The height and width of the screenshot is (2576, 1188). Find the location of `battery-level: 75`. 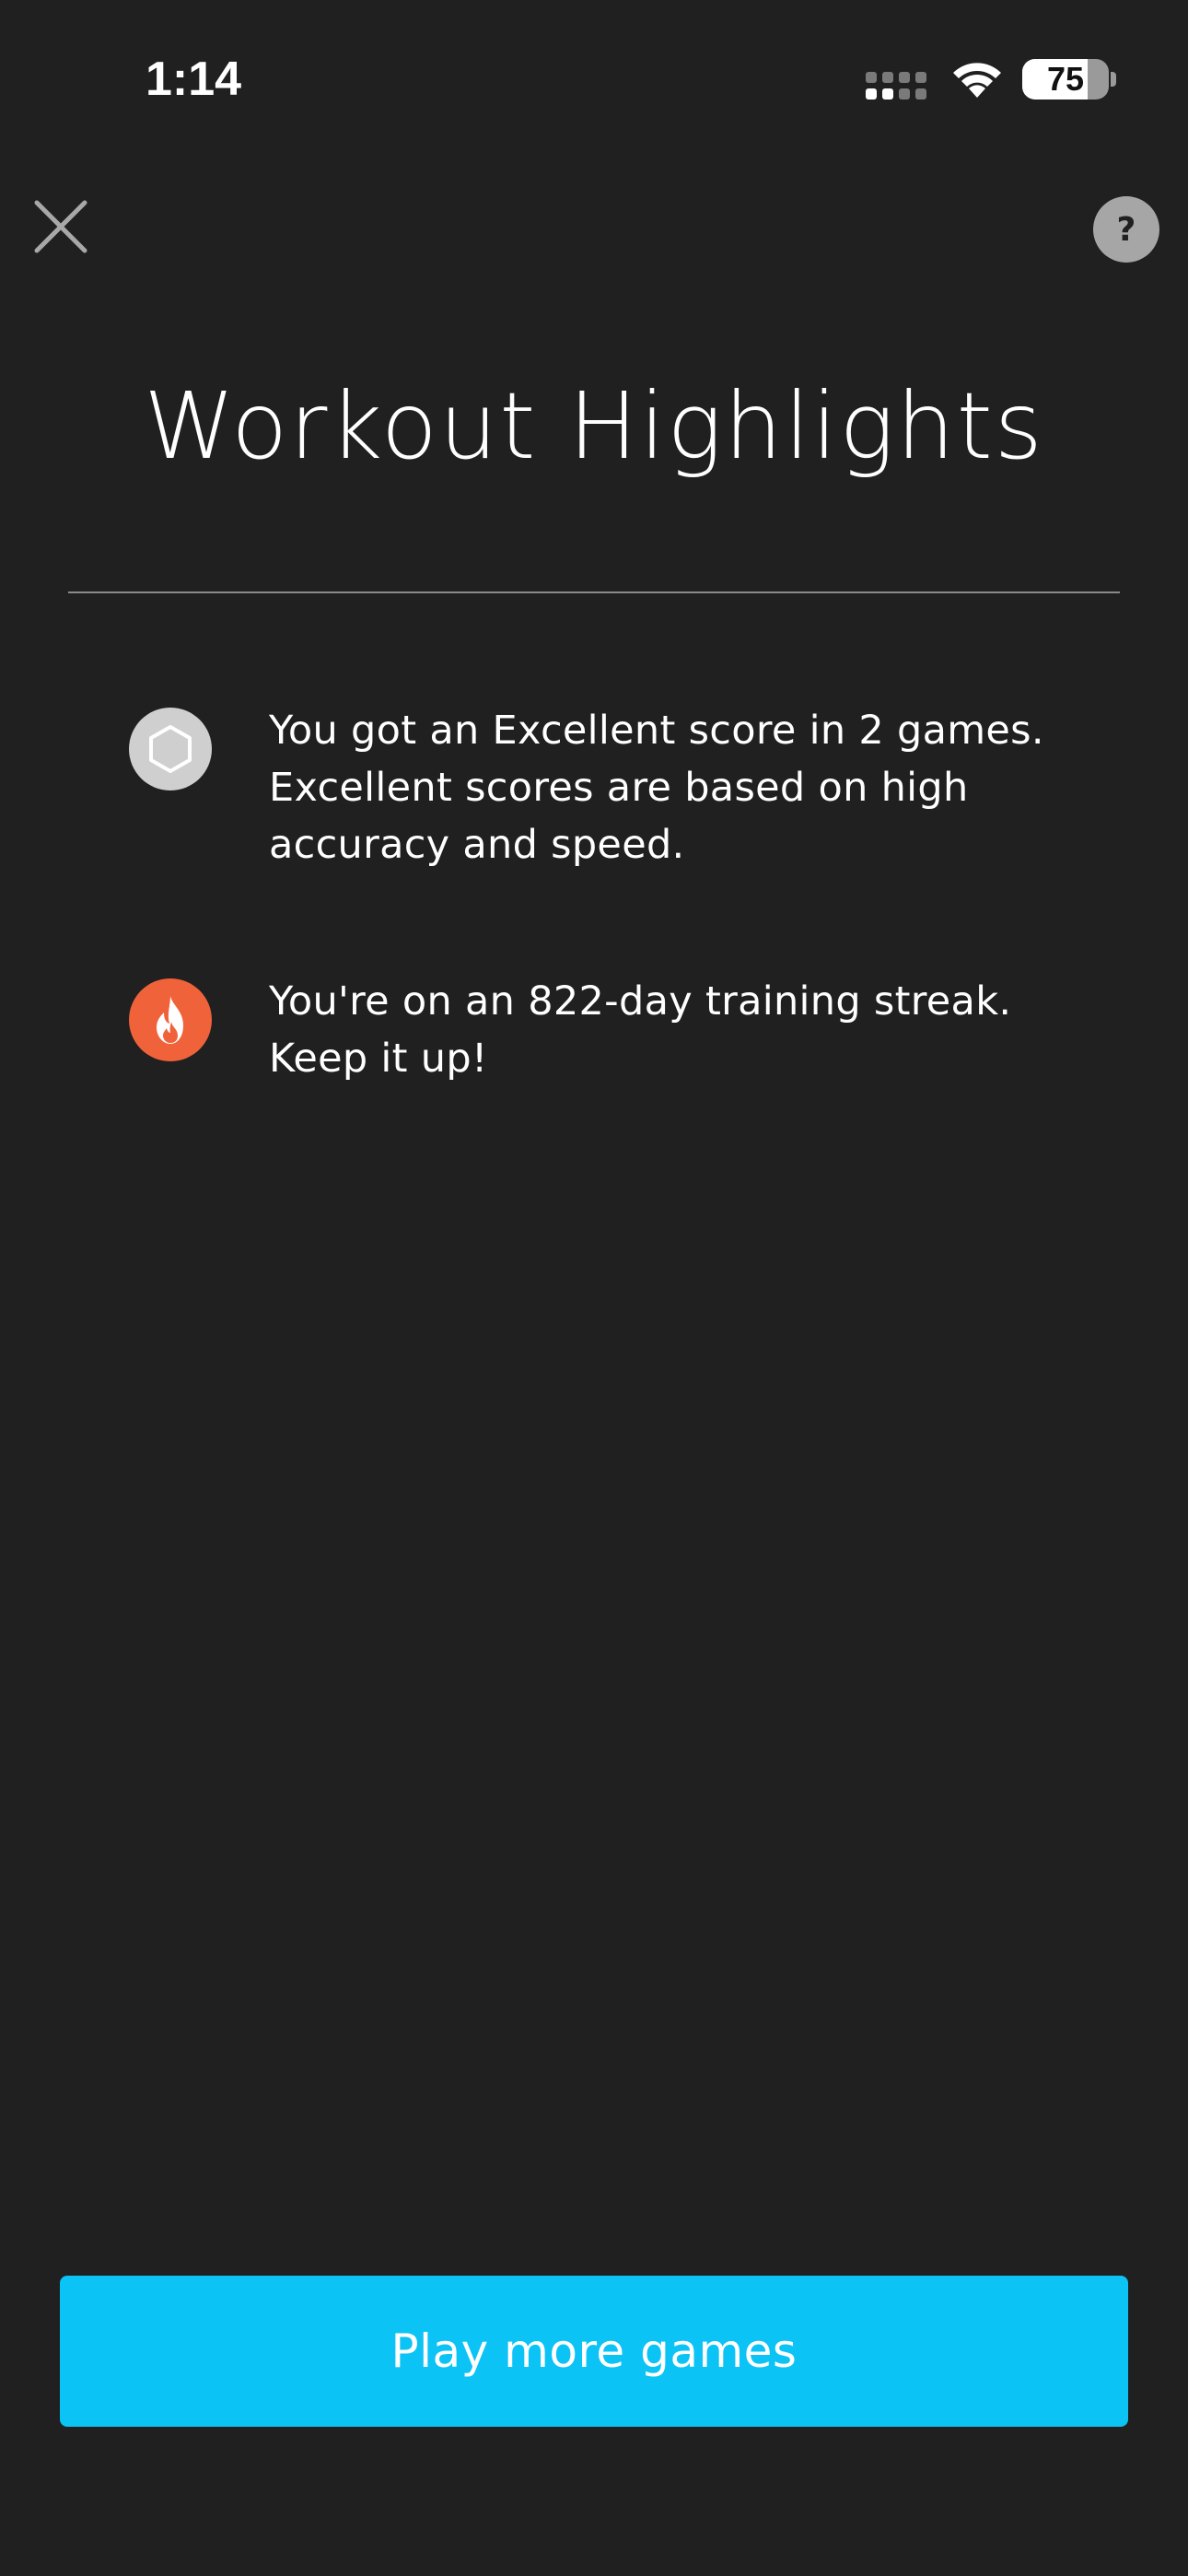

battery-level: 75 is located at coordinates (1065, 79).